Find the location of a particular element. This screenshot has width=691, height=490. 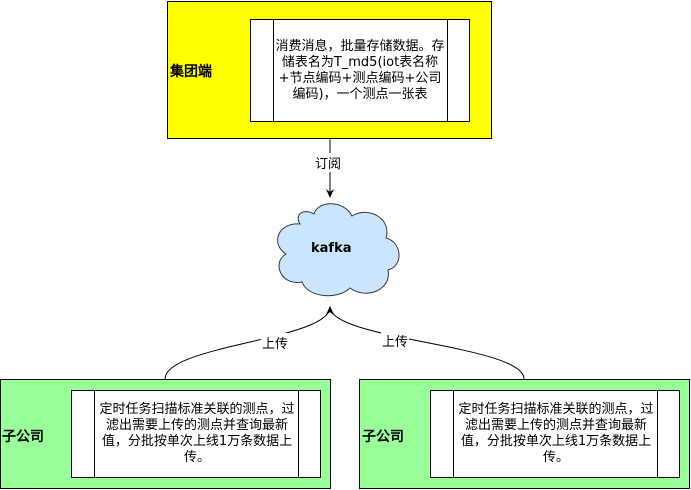

group-node-label: 集团端 is located at coordinates (191, 72).